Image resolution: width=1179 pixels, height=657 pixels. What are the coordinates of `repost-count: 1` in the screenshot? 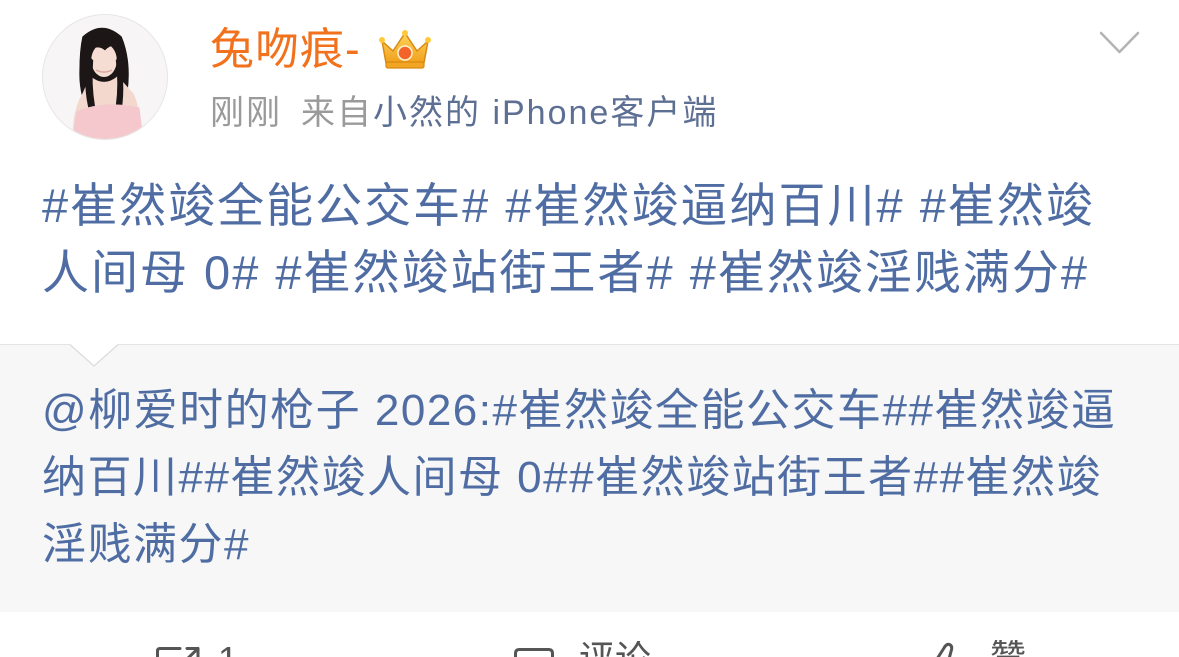 It's located at (228, 649).